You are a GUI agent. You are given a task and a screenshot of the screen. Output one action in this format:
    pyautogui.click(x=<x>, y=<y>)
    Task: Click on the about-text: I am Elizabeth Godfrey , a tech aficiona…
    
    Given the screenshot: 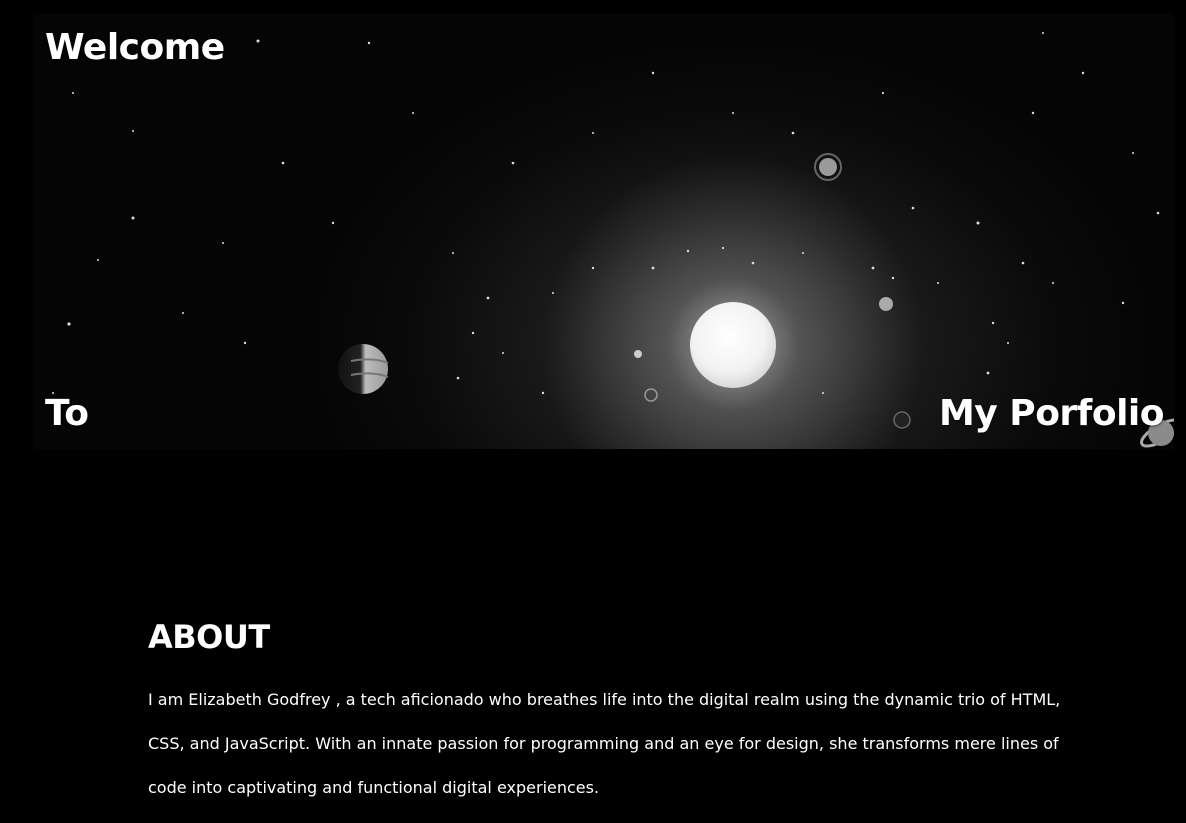 What is the action you would take?
    pyautogui.click(x=604, y=743)
    